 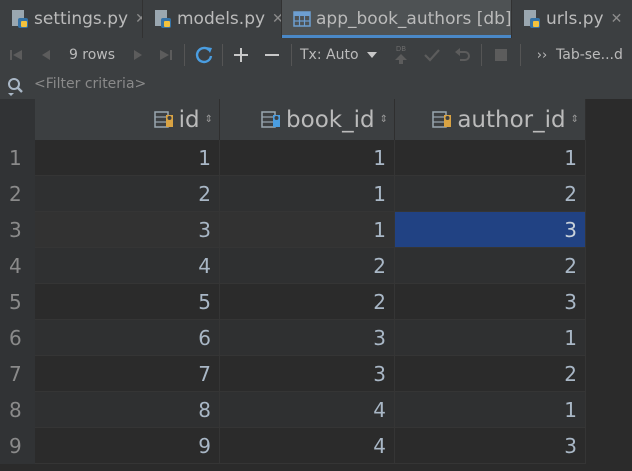 I want to click on db-badge: DB, so click(x=401, y=49).